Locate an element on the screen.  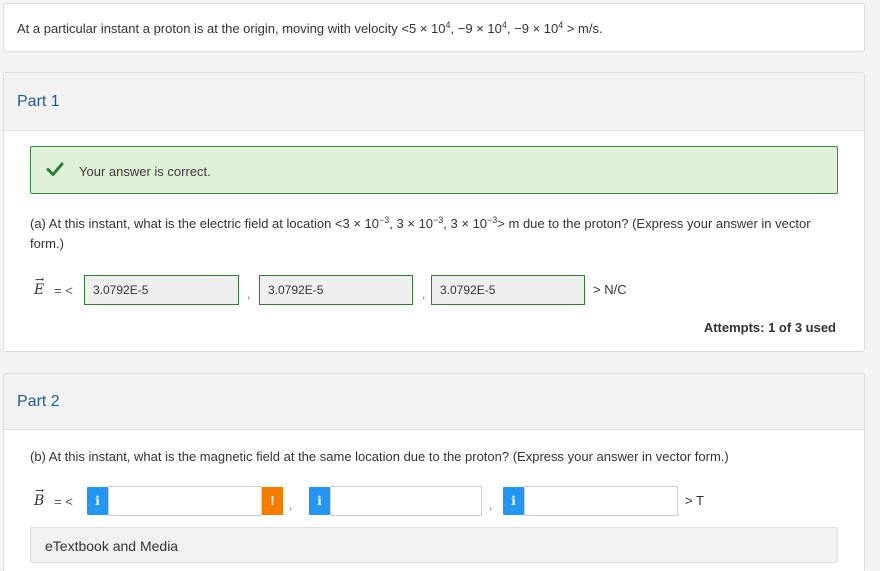
feedback-message: Your answer is correct. is located at coordinates (145, 171).